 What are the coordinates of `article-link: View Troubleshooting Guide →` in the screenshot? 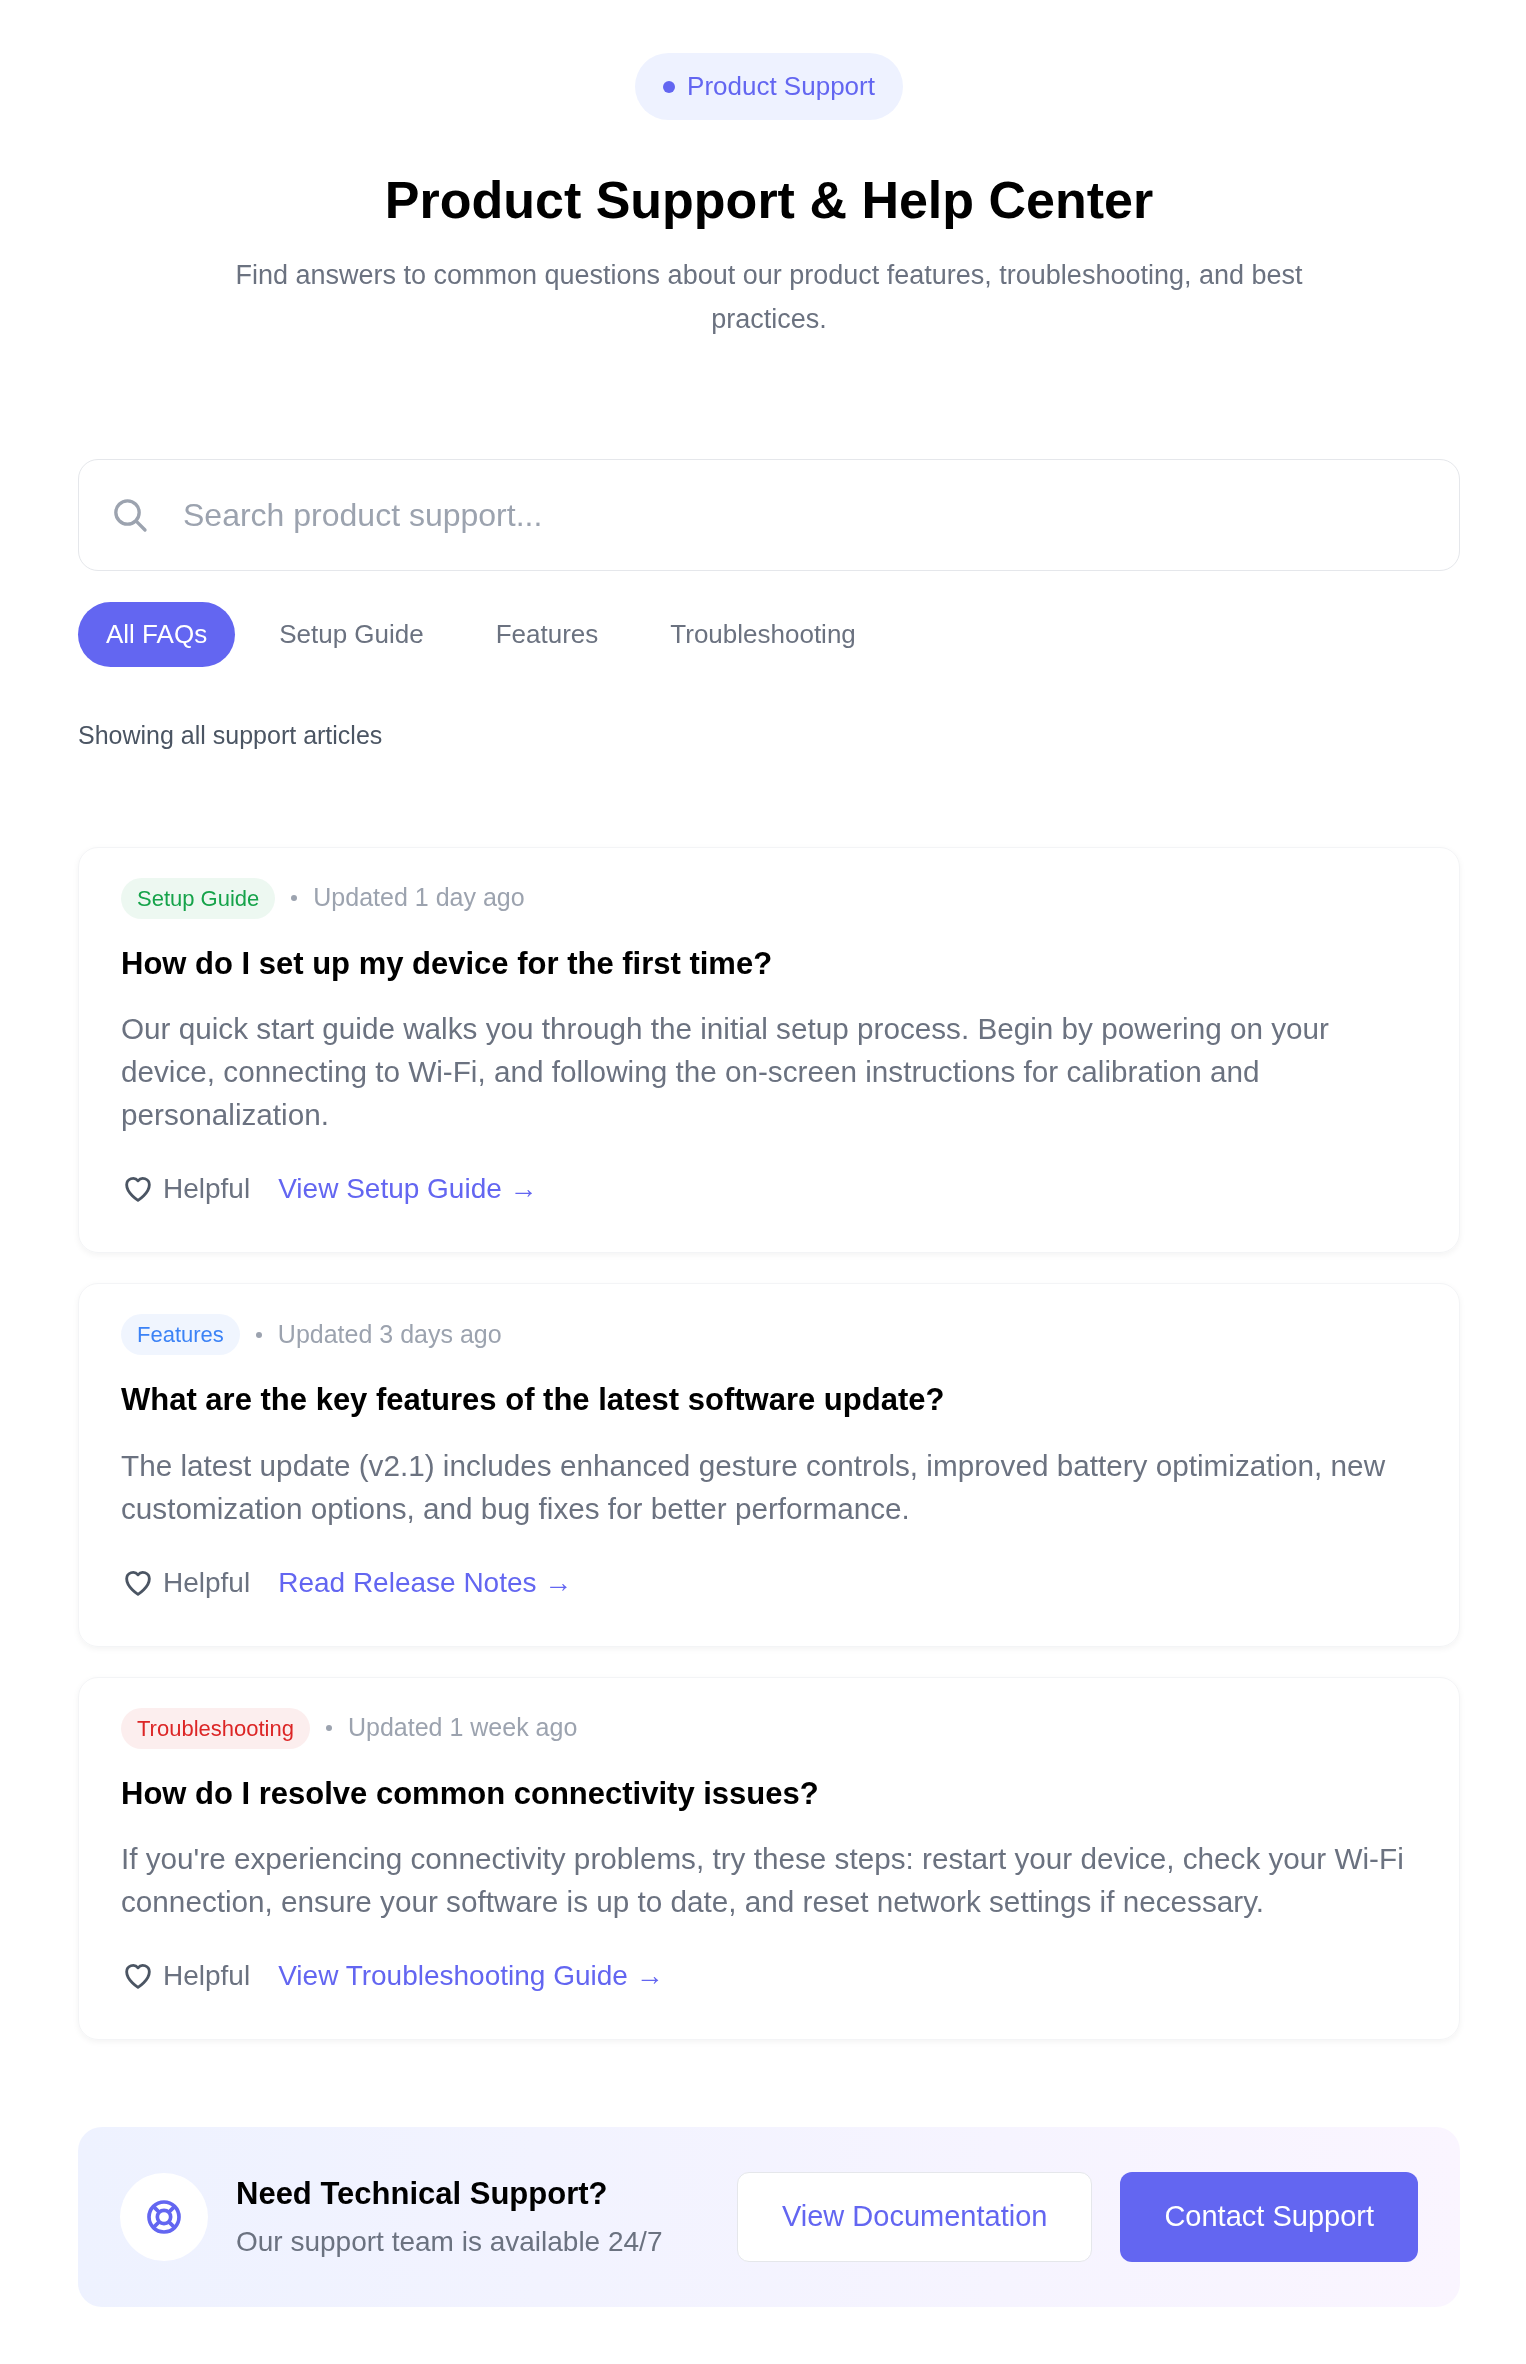 It's located at (471, 1976).